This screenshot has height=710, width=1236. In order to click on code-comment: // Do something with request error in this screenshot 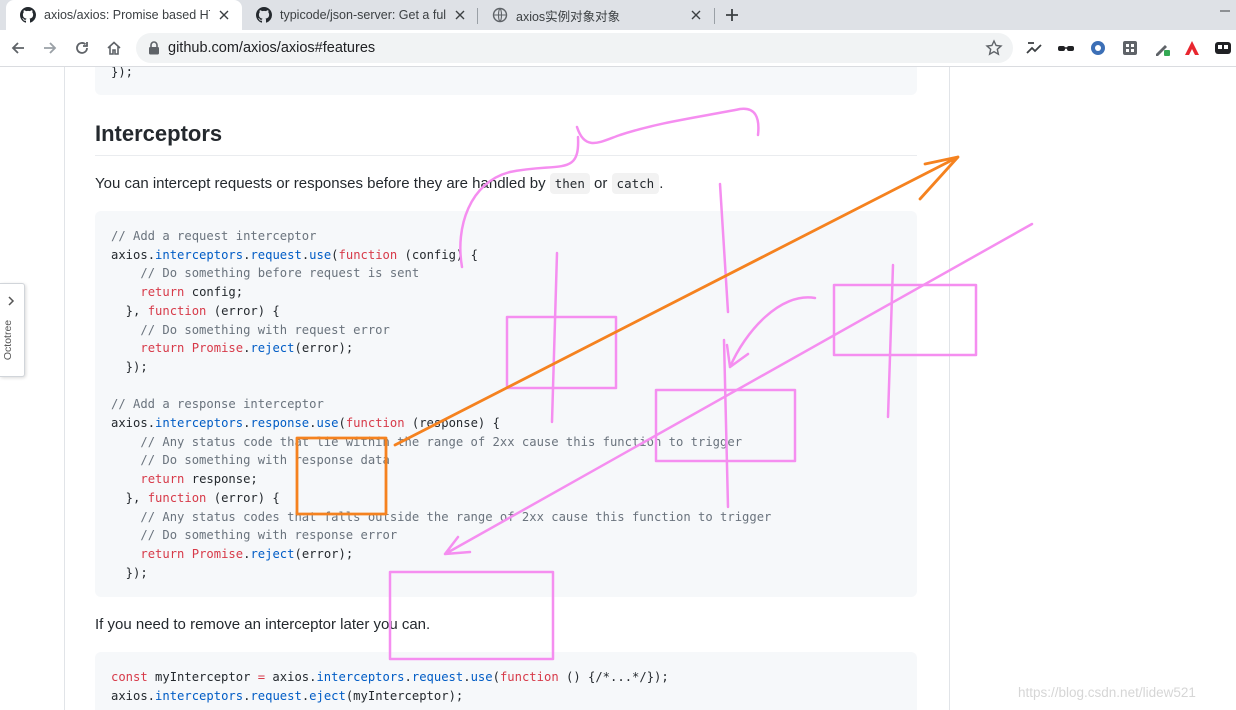, I will do `click(265, 329)`.